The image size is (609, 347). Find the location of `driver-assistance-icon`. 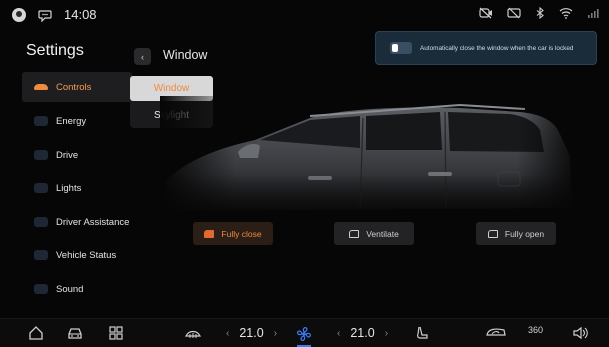

driver-assistance-icon is located at coordinates (41, 222).